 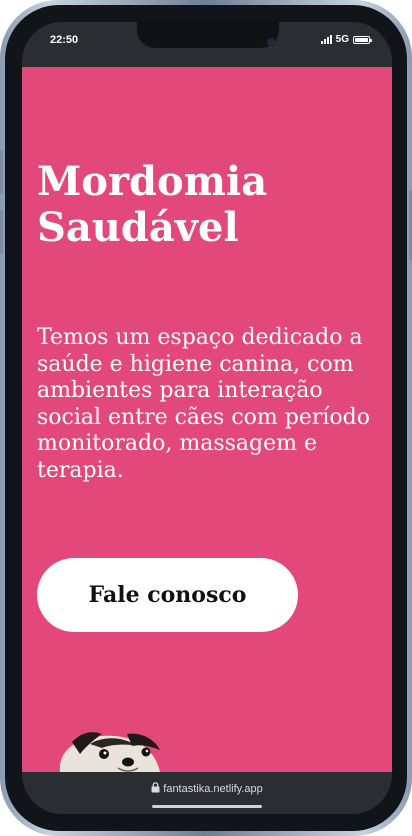 What do you see at coordinates (362, 39) in the screenshot?
I see `battery-icon` at bounding box center [362, 39].